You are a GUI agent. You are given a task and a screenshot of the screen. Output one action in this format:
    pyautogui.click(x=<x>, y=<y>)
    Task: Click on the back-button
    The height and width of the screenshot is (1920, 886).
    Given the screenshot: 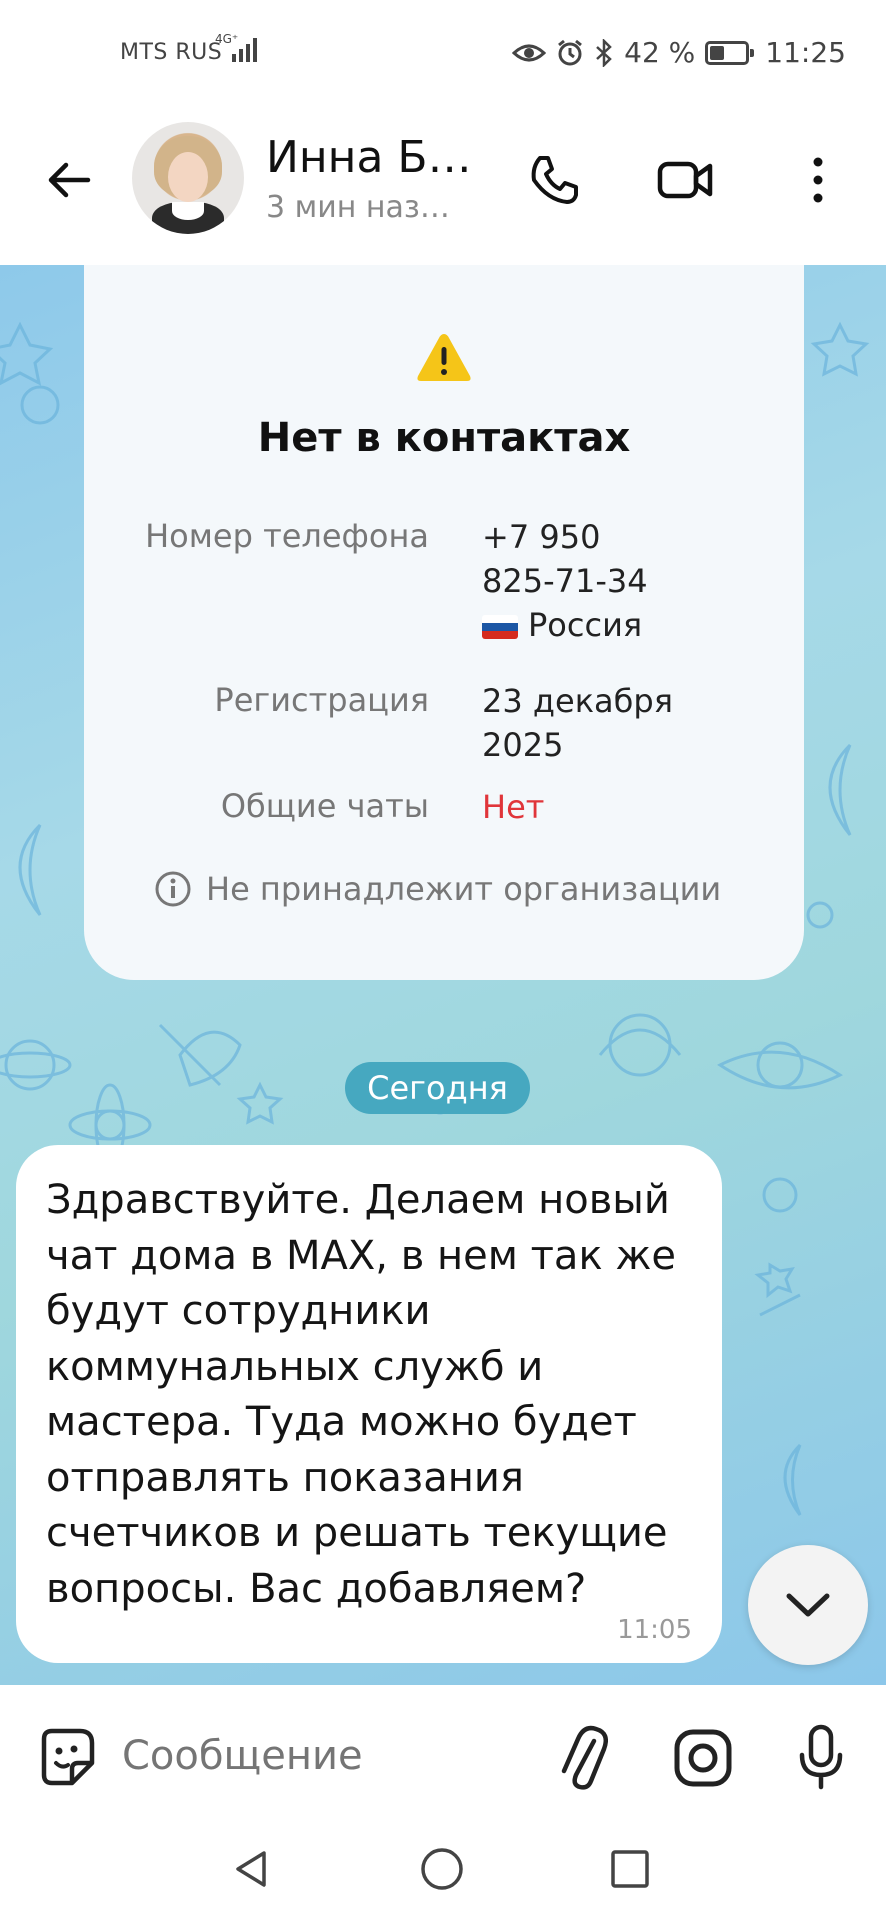 What is the action you would take?
    pyautogui.click(x=70, y=180)
    